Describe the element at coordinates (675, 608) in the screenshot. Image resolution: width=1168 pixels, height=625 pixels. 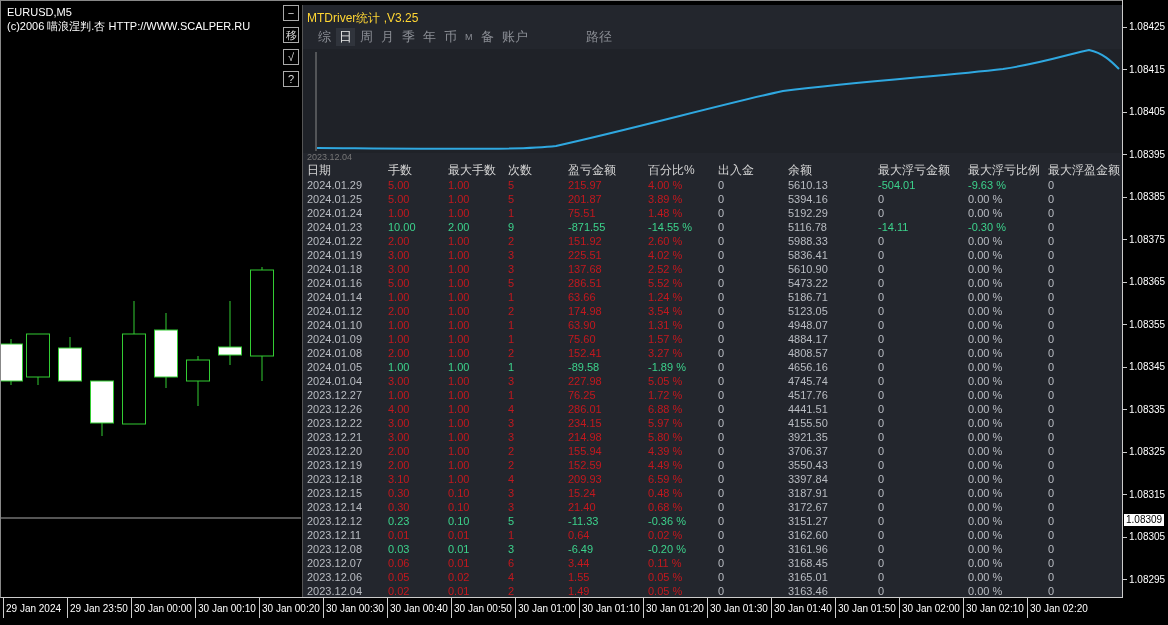
I see `time-label: 30 Jan 01:20` at that location.